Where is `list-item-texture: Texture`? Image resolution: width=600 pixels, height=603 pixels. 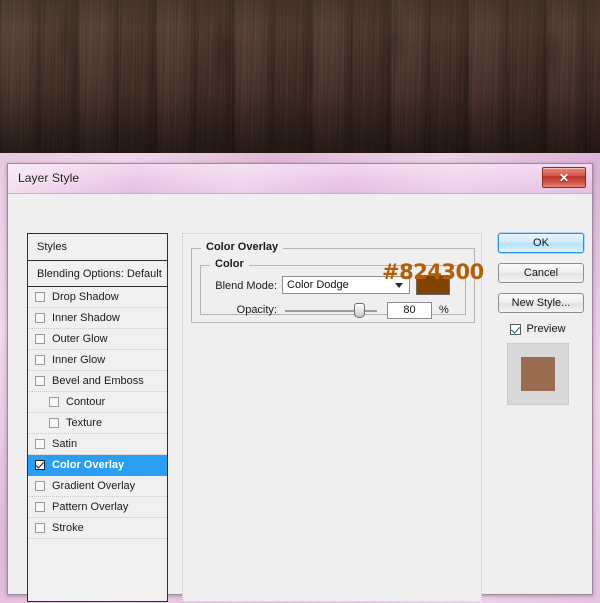
list-item-texture: Texture is located at coordinates (97, 423).